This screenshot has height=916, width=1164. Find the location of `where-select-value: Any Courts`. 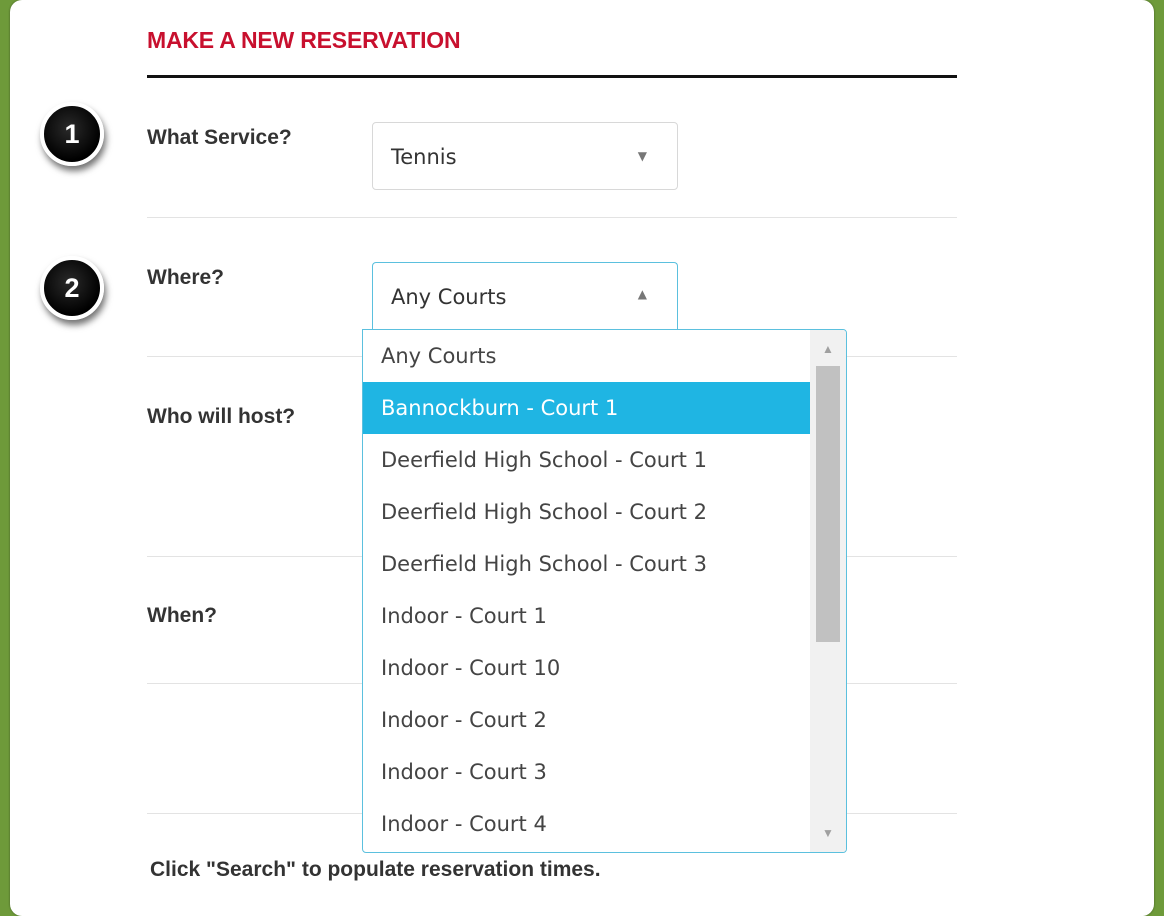

where-select-value: Any Courts is located at coordinates (449, 297).